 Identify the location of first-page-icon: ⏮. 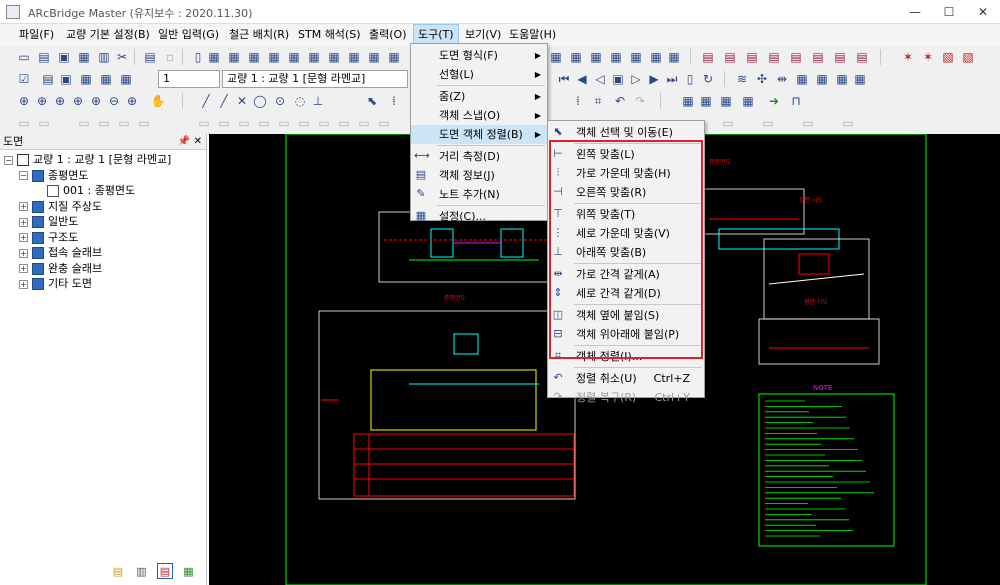
(564, 79).